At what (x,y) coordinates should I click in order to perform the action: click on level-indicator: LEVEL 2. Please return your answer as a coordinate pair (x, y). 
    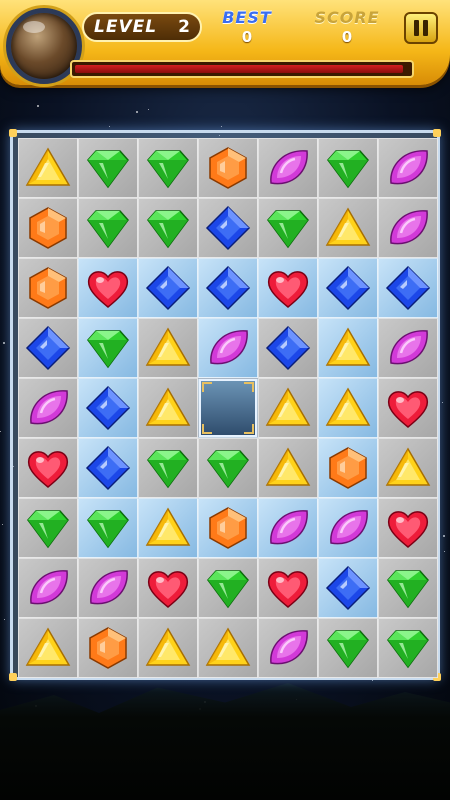
    Looking at the image, I should click on (142, 27).